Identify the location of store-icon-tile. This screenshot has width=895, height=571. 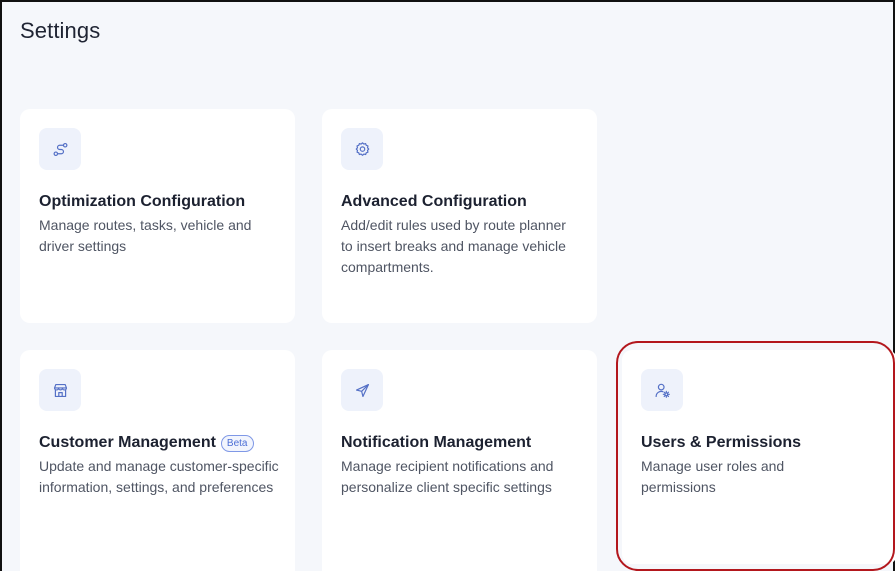
(60, 390).